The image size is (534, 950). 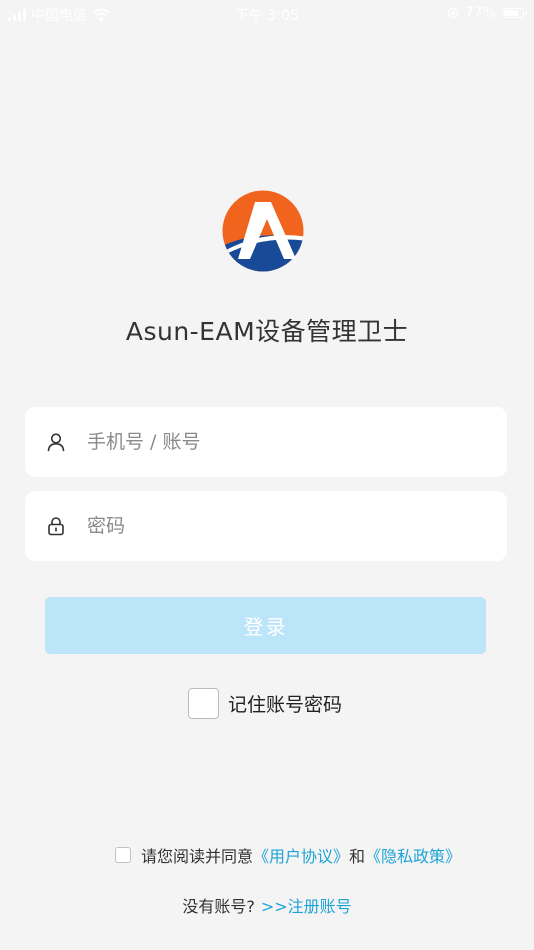 What do you see at coordinates (287, 442) in the screenshot?
I see `account-input` at bounding box center [287, 442].